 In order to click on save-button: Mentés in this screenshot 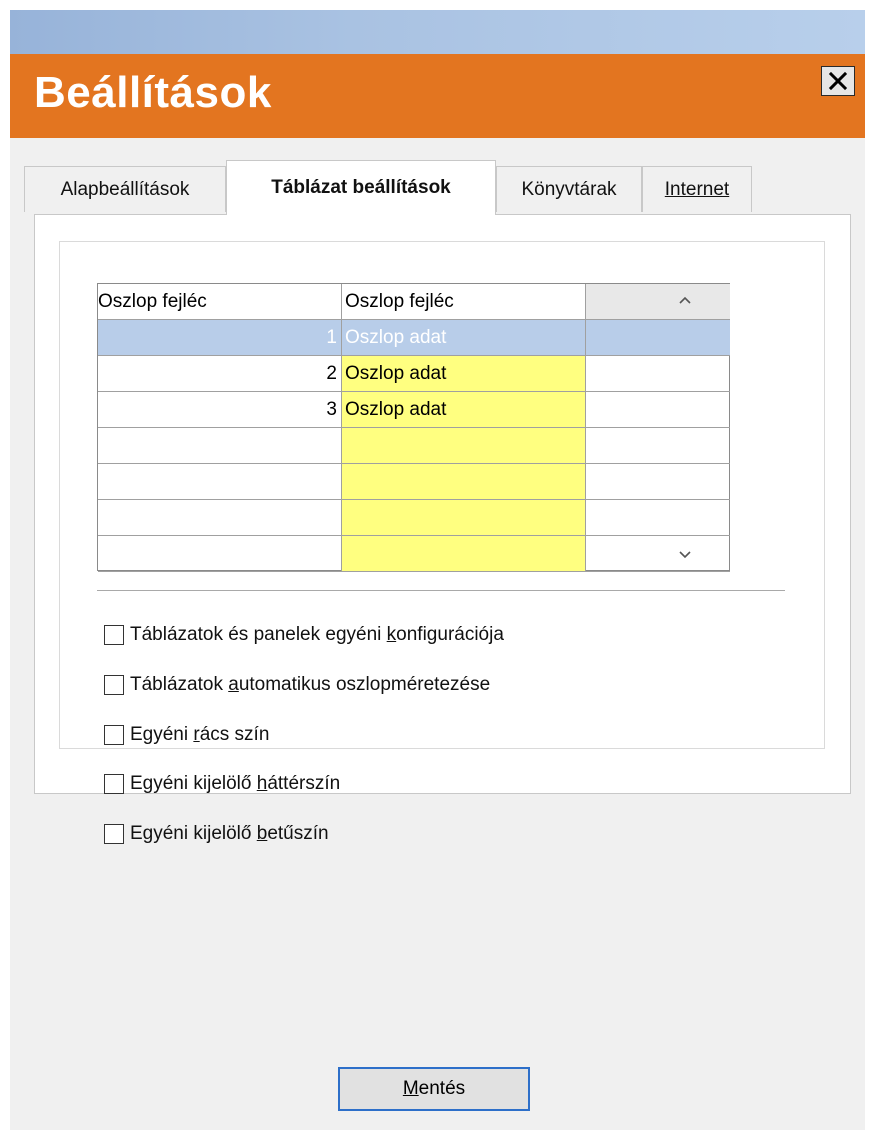, I will do `click(434, 1089)`.